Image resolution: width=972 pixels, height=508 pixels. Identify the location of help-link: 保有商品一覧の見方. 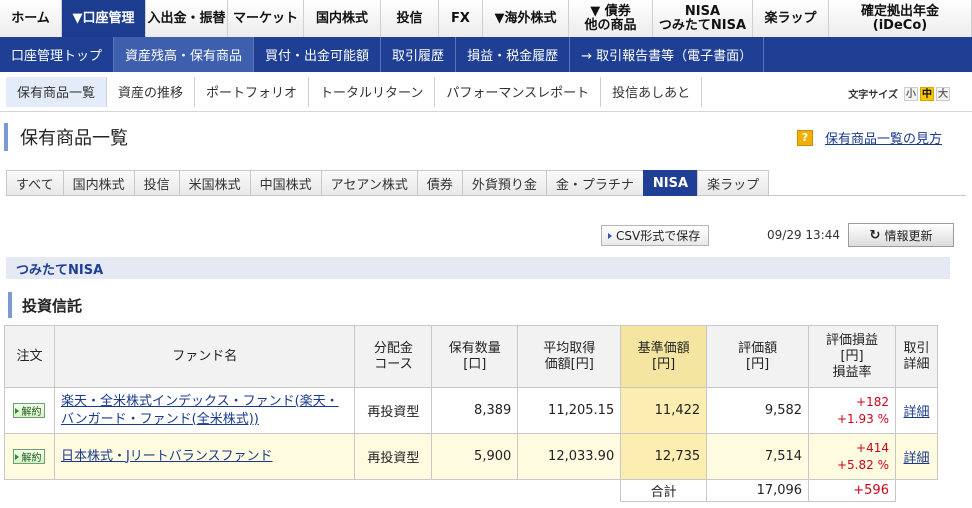
(883, 137).